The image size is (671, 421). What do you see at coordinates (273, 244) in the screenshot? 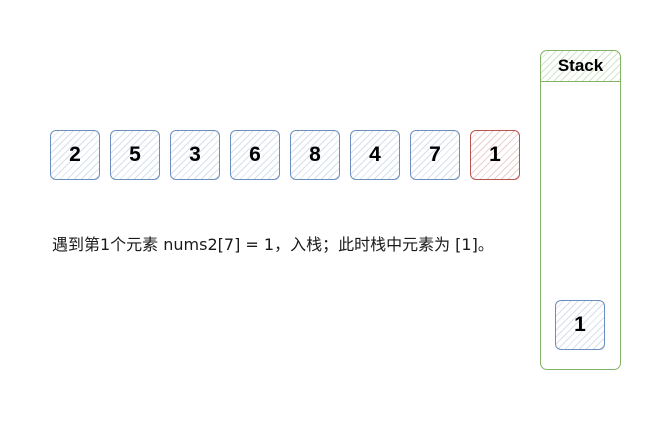
I see `step-caption: 遇到第1个元素 nums2[7] = 1，入栈；此时栈中元素为 [1]。` at bounding box center [273, 244].